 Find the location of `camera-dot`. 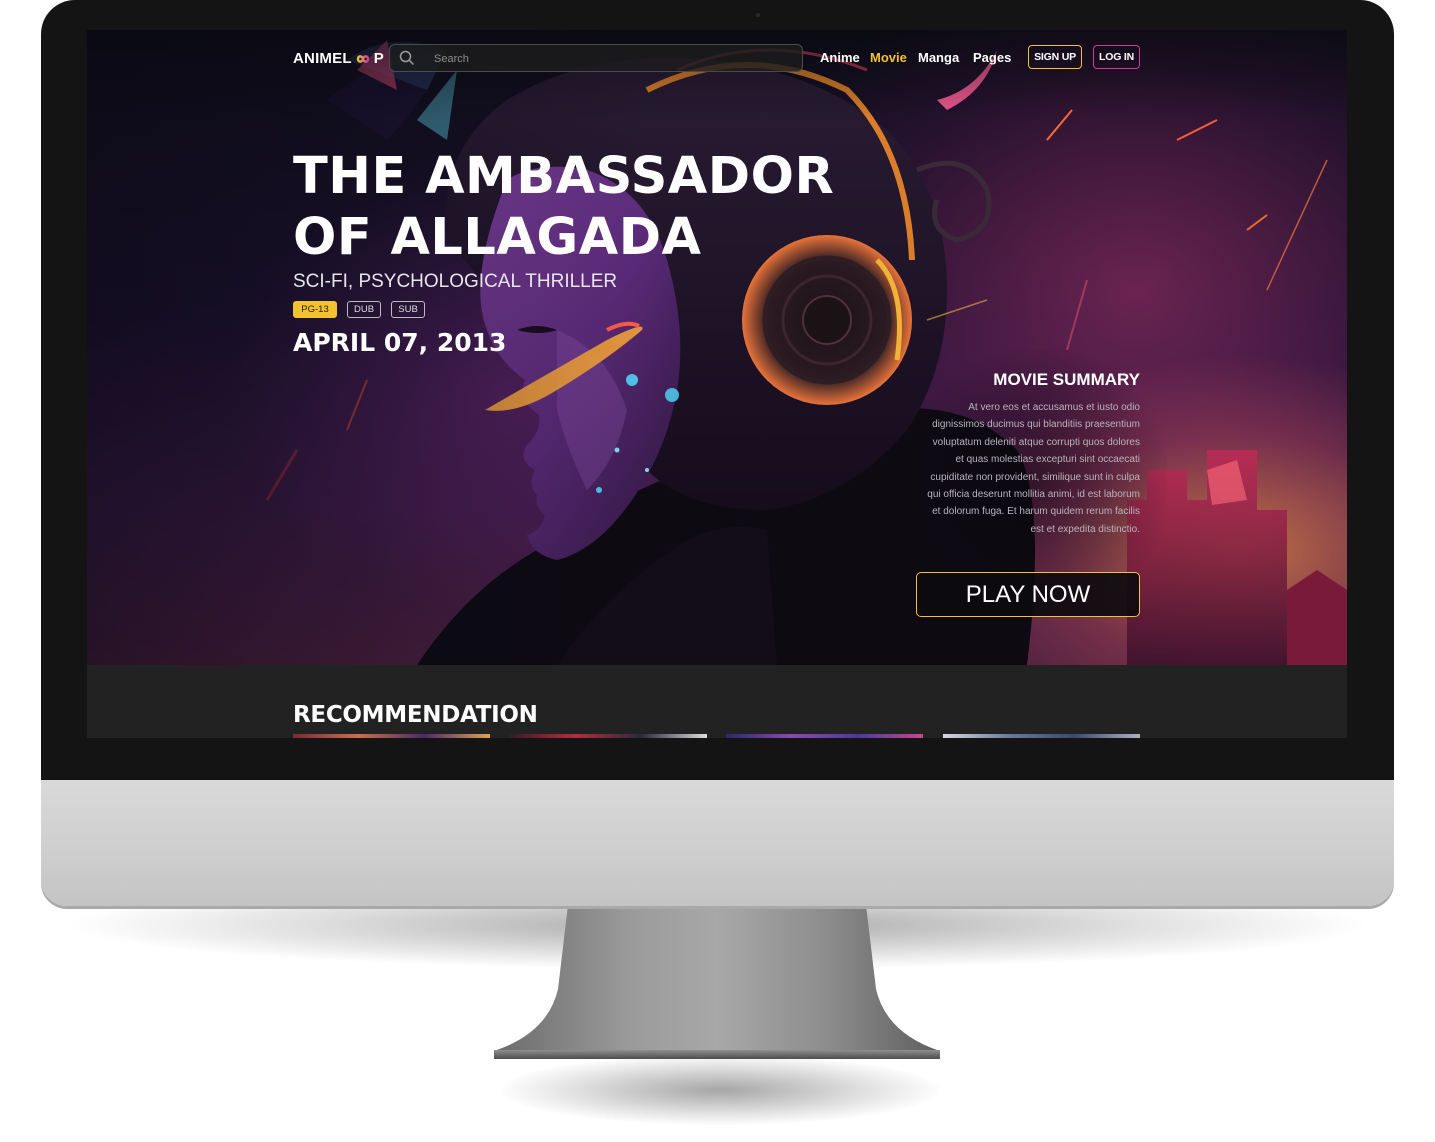

camera-dot is located at coordinates (758, 15).